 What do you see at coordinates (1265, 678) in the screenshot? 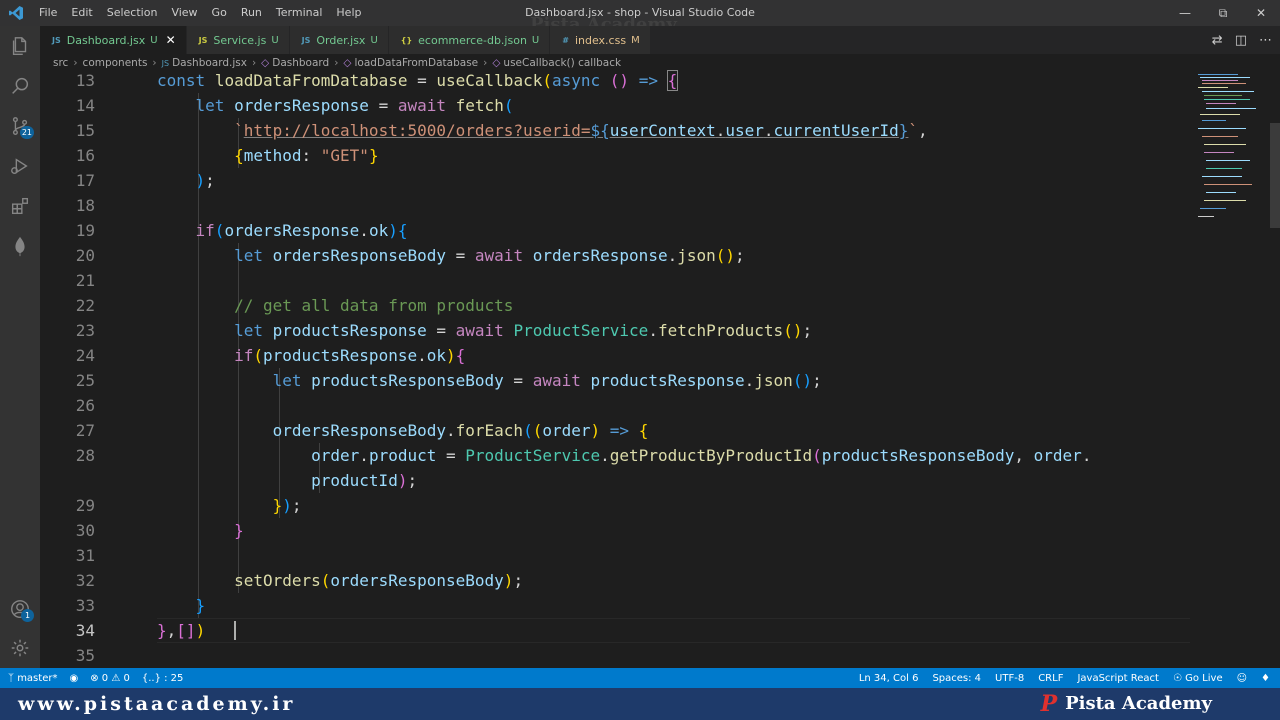
I see `notifications-icon: ♦` at bounding box center [1265, 678].